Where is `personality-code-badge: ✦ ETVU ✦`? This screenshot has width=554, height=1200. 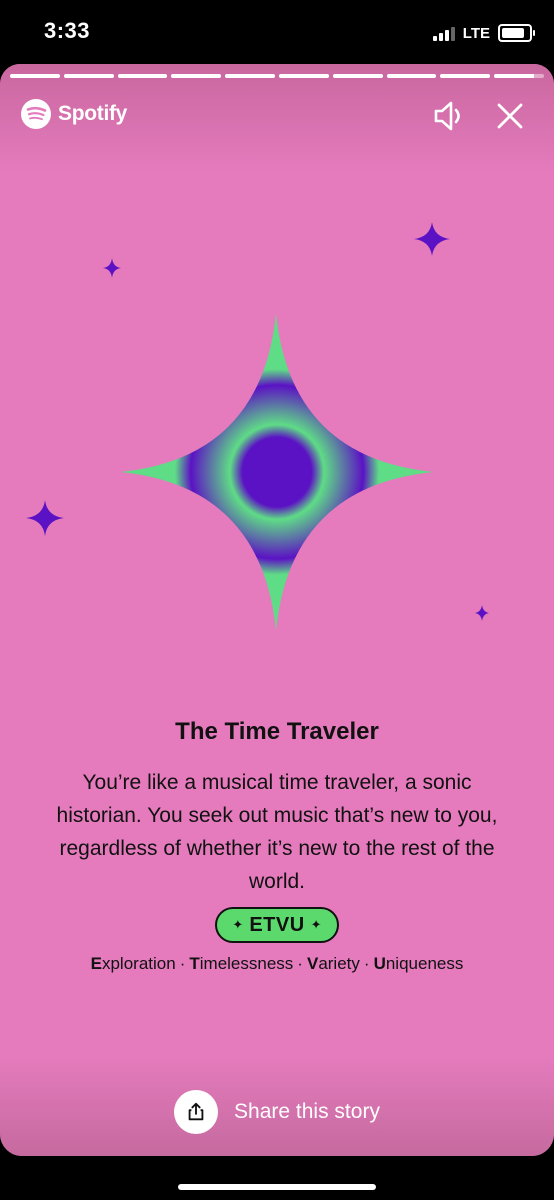
personality-code-badge: ✦ ETVU ✦ is located at coordinates (277, 925).